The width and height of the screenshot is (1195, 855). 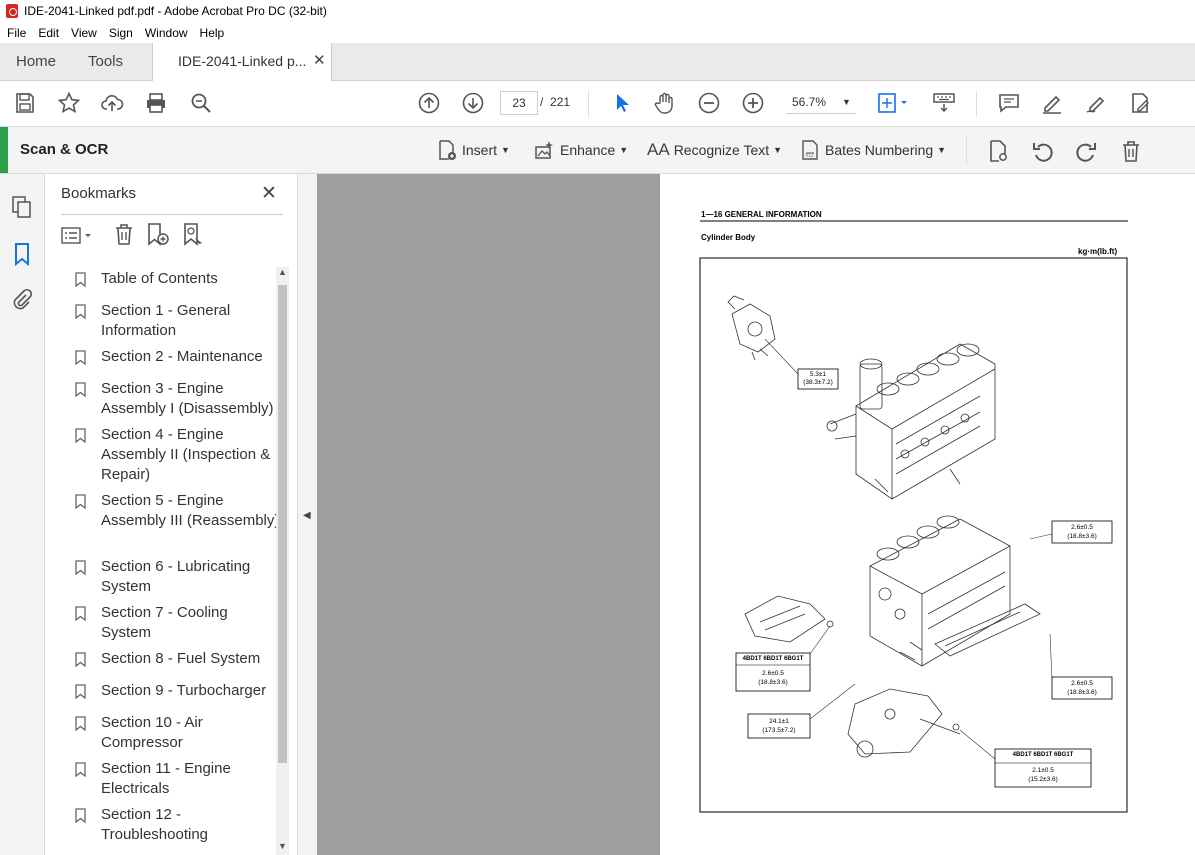 I want to click on select-cursor-icon, so click(x=622, y=103).